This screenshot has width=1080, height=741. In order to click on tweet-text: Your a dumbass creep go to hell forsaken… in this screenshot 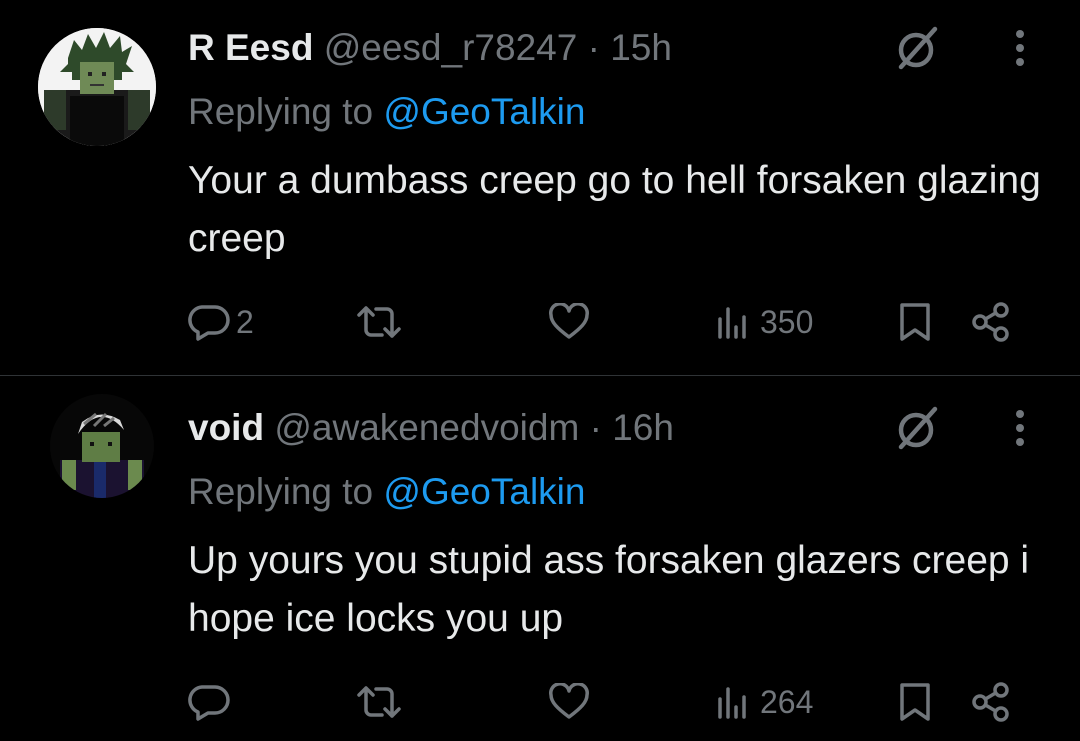, I will do `click(614, 209)`.